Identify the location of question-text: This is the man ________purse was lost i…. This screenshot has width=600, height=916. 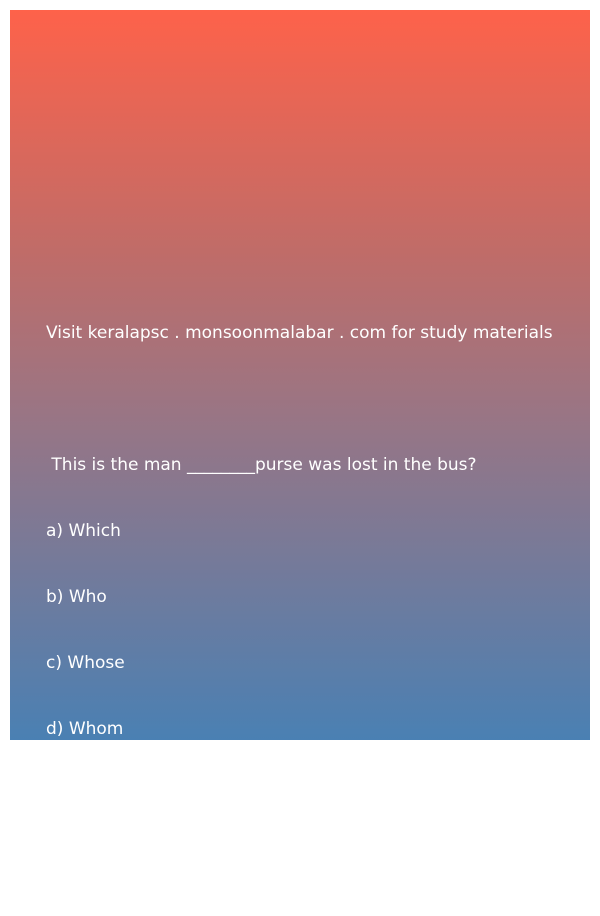
(261, 465).